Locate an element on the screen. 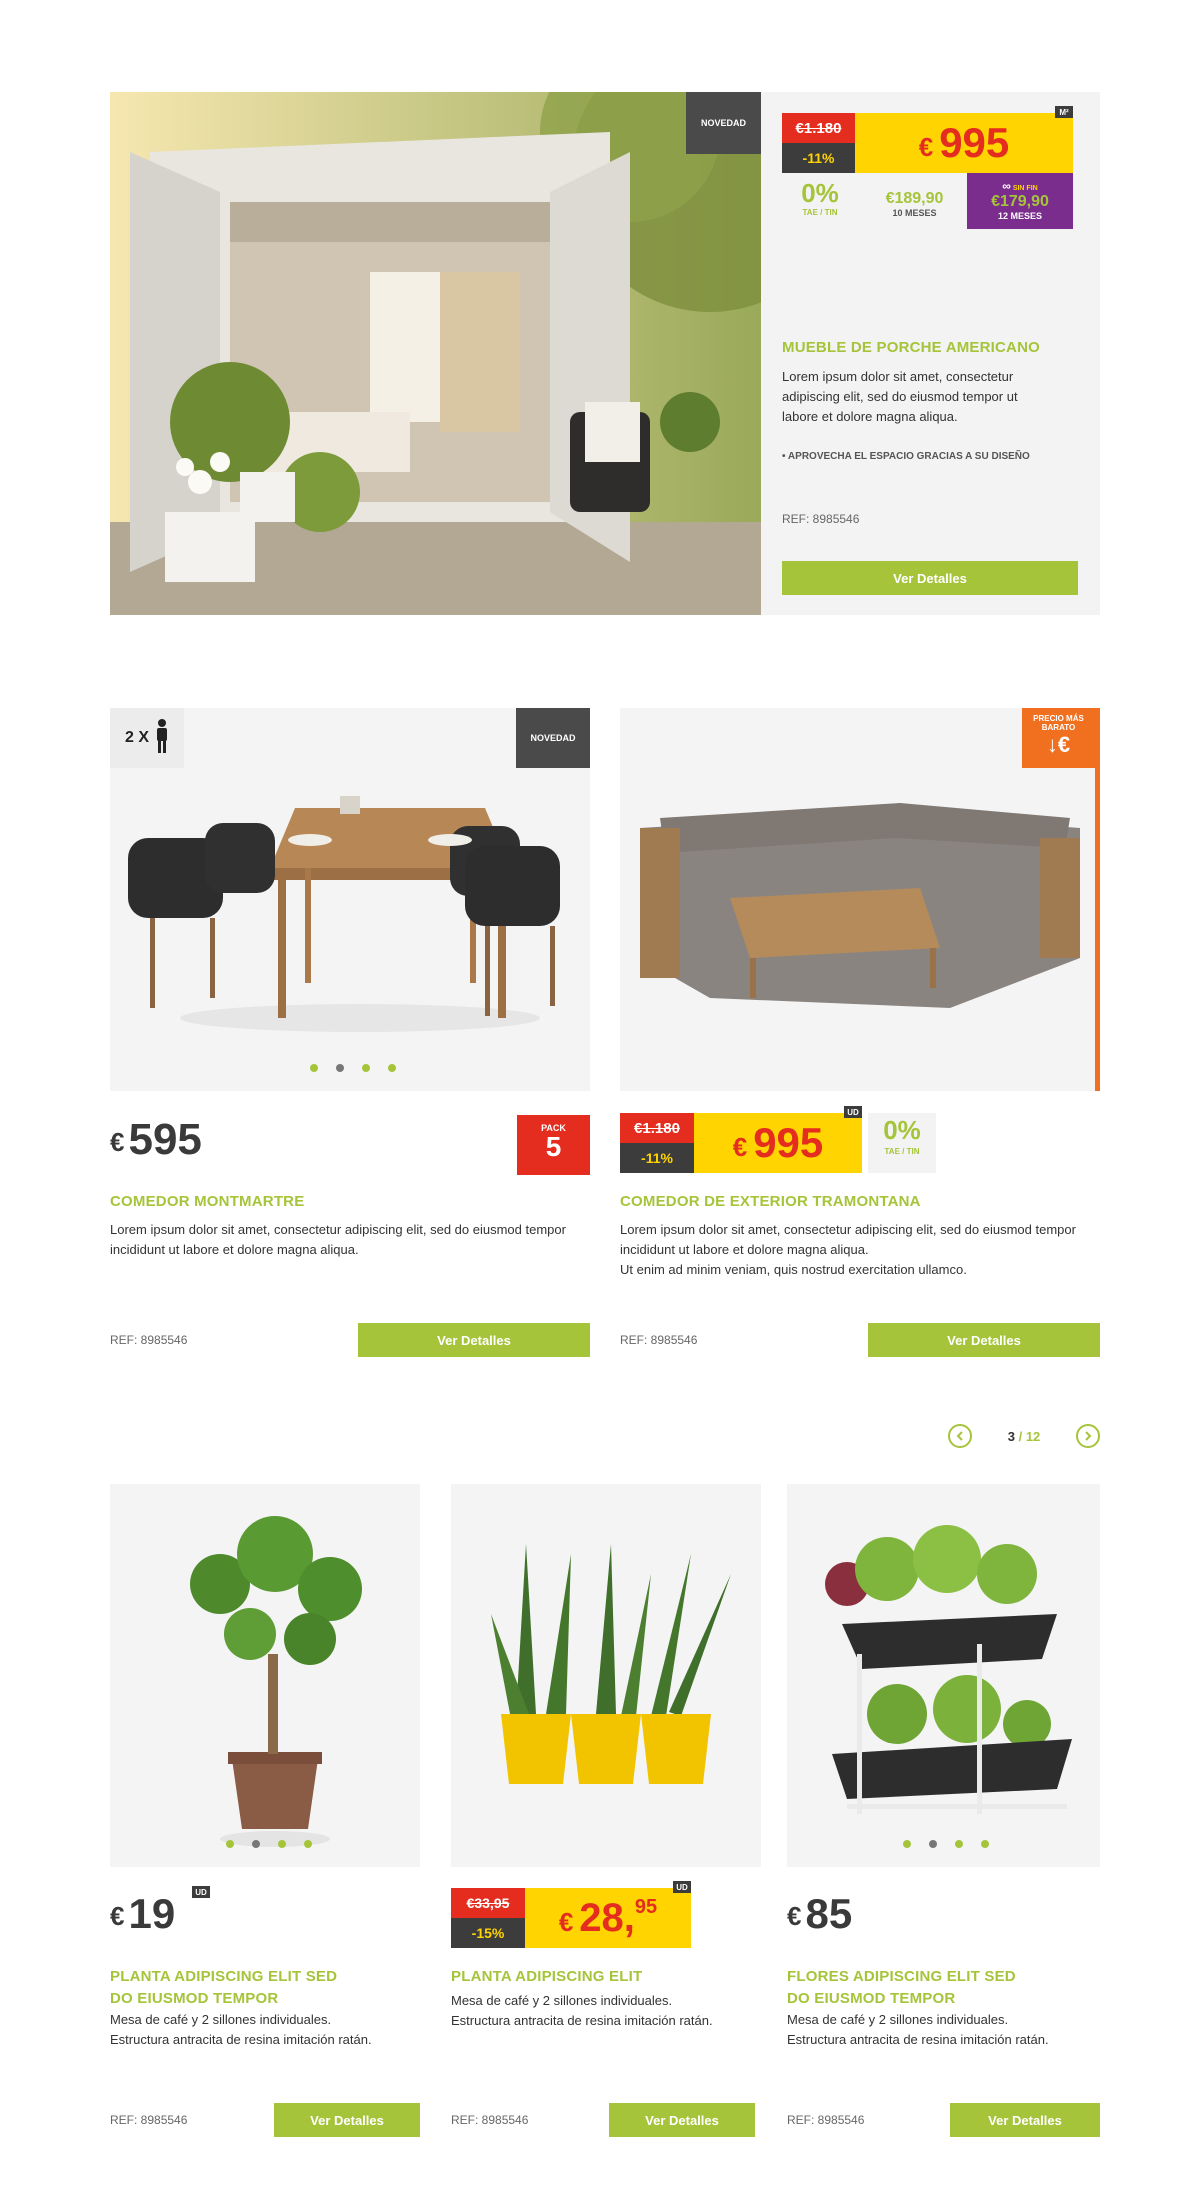 This screenshot has height=2195, width=1200. plant-lettuce-image is located at coordinates (943, 1675).